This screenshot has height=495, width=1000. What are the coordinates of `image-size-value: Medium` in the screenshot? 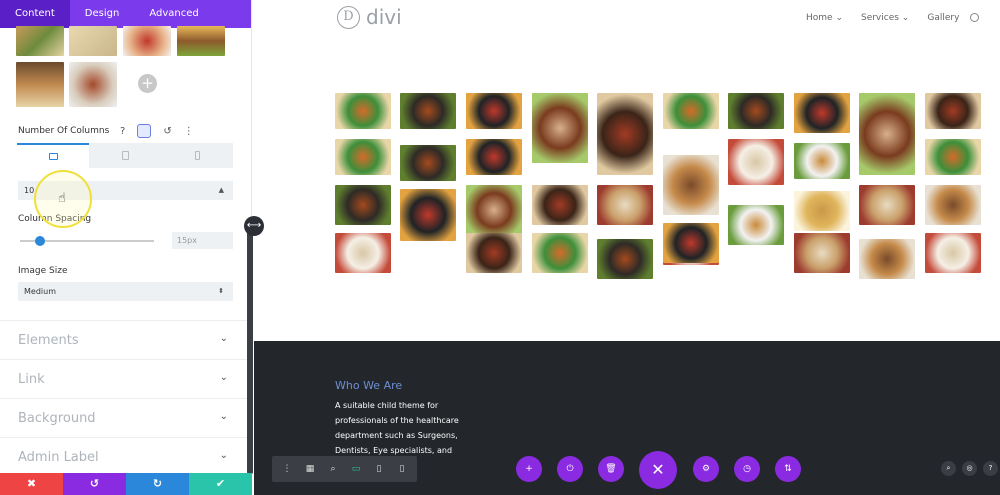 It's located at (40, 291).